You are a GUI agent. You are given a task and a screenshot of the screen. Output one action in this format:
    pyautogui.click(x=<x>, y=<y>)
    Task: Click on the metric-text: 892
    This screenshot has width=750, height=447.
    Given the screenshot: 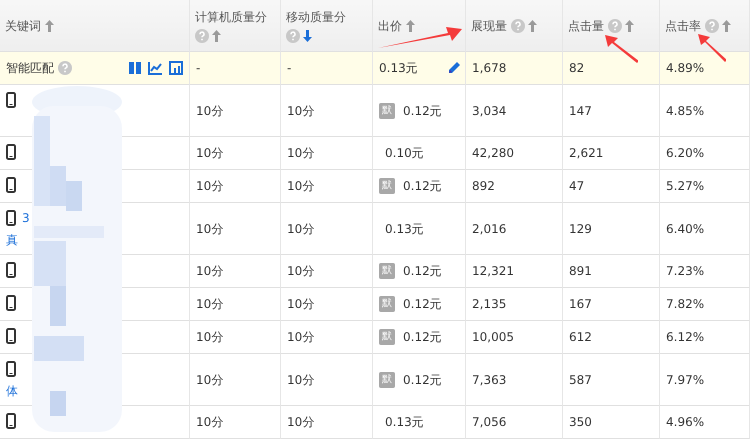 What is the action you would take?
    pyautogui.click(x=483, y=186)
    